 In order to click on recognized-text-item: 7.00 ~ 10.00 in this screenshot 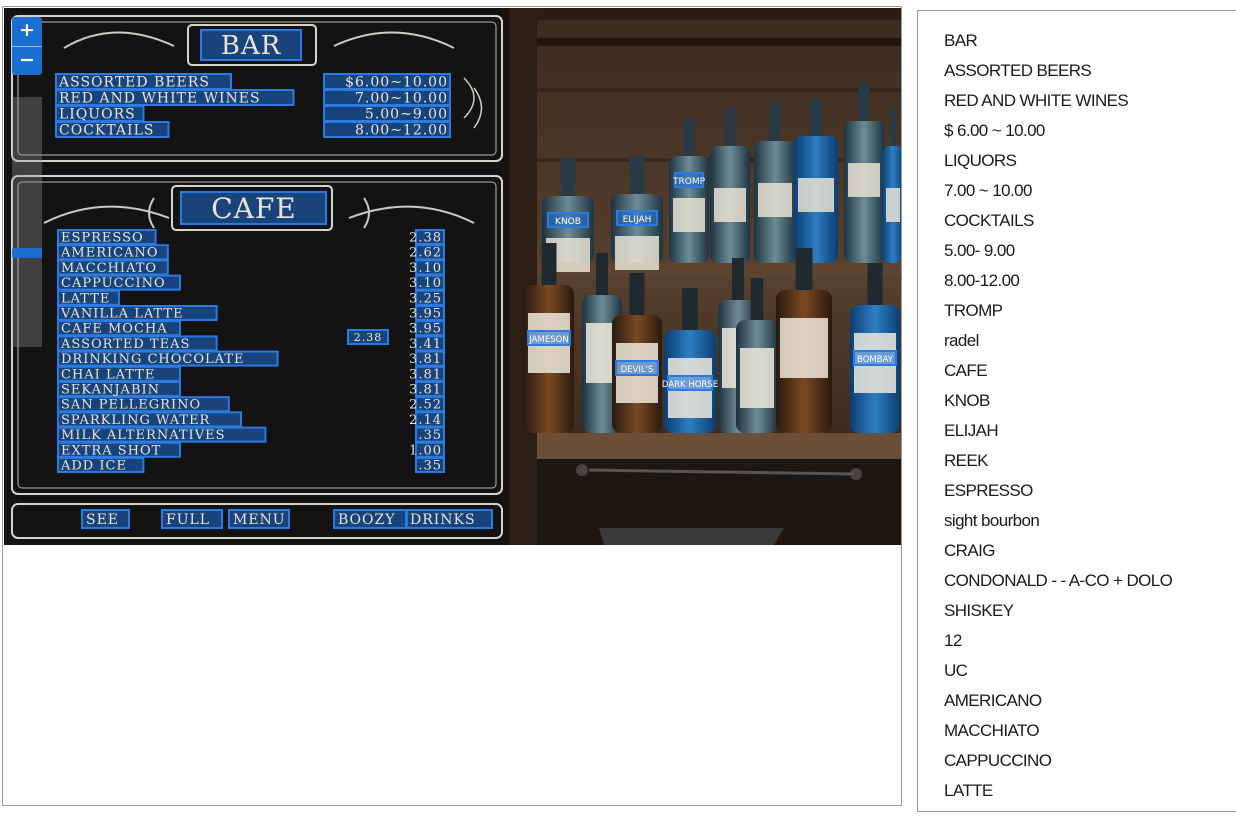, I will do `click(1077, 193)`.